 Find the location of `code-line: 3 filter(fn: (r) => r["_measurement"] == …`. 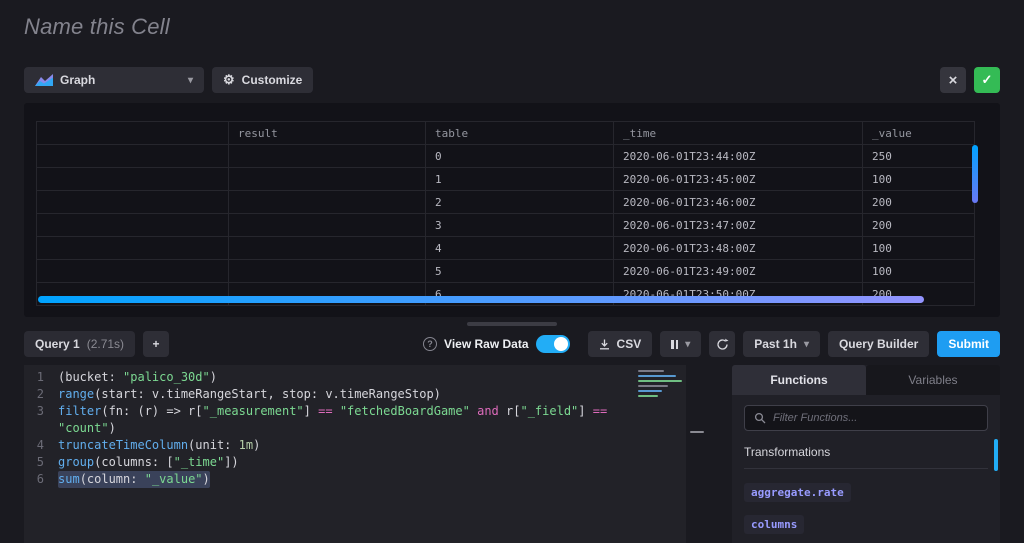

code-line: 3 filter(fn: (r) => r["_measurement"] == … is located at coordinates (328, 420).